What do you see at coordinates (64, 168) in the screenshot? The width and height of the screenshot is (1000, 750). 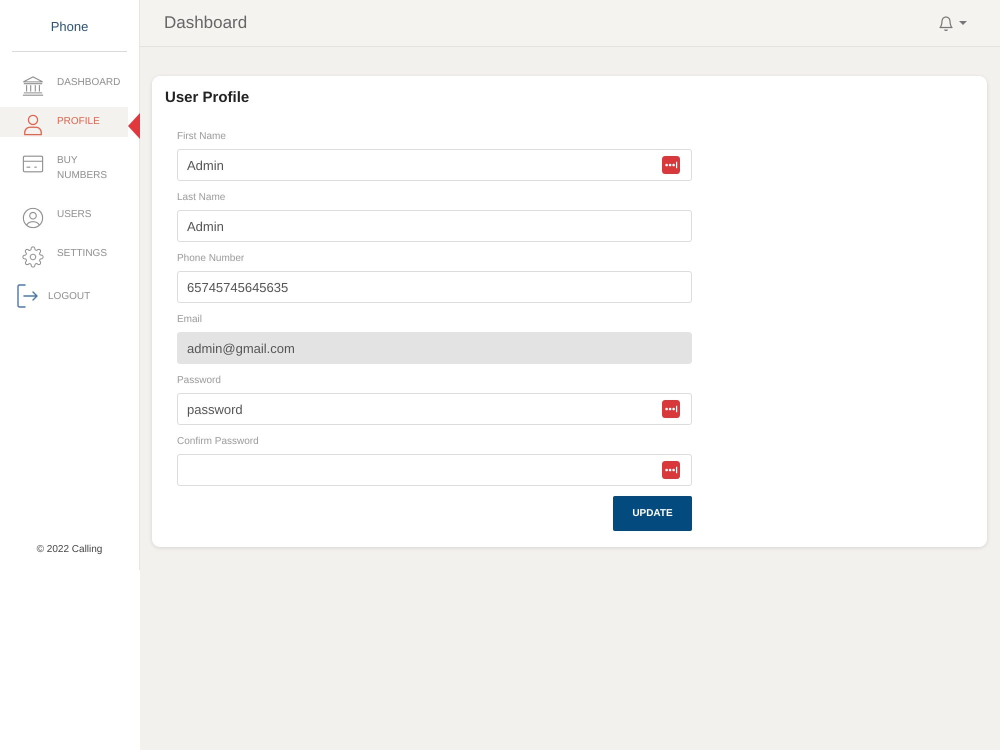 I see `nav-item: BUY NUMBERS` at bounding box center [64, 168].